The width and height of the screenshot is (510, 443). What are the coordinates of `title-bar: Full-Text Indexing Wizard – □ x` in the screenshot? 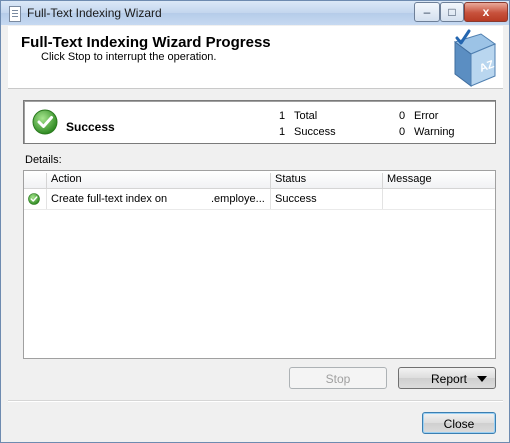 It's located at (255, 13).